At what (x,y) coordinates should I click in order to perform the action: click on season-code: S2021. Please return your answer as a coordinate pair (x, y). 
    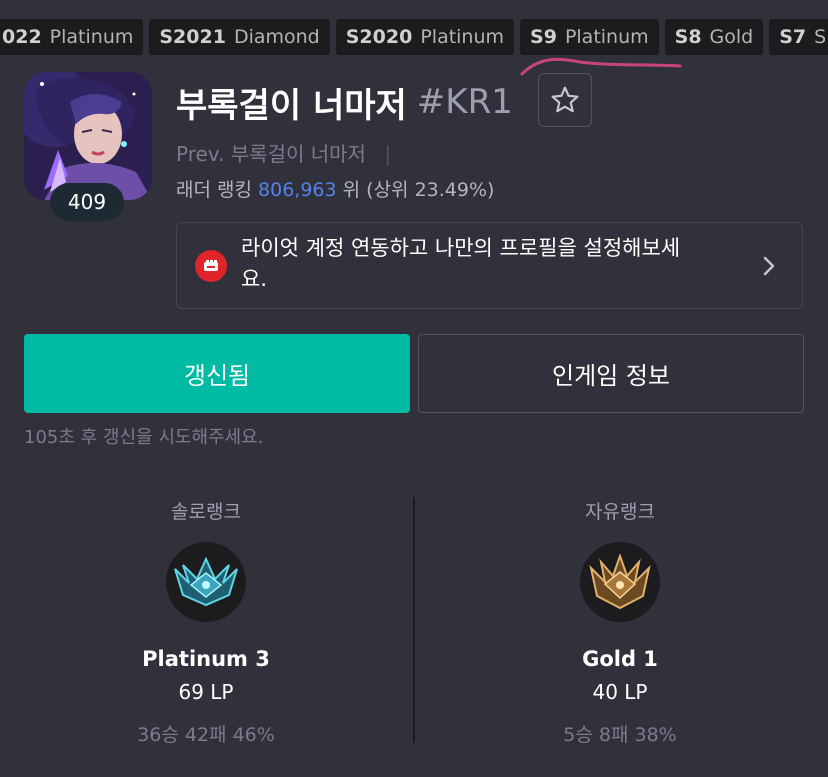
    Looking at the image, I should click on (192, 37).